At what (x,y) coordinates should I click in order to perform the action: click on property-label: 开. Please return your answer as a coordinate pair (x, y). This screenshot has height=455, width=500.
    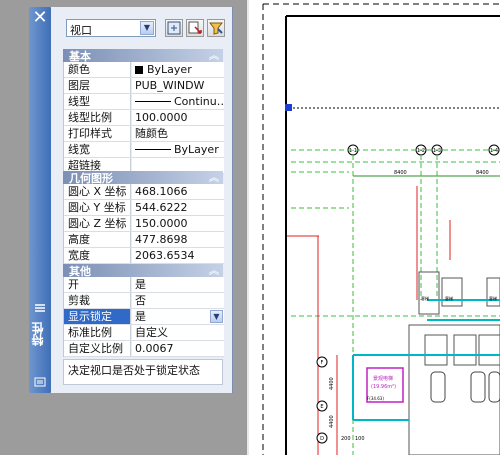
    Looking at the image, I should click on (97, 284).